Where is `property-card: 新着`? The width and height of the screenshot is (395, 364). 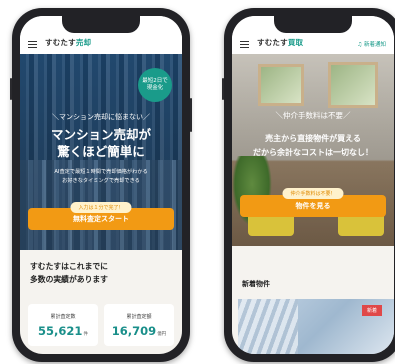
property-card: 新着 is located at coordinates (316, 326).